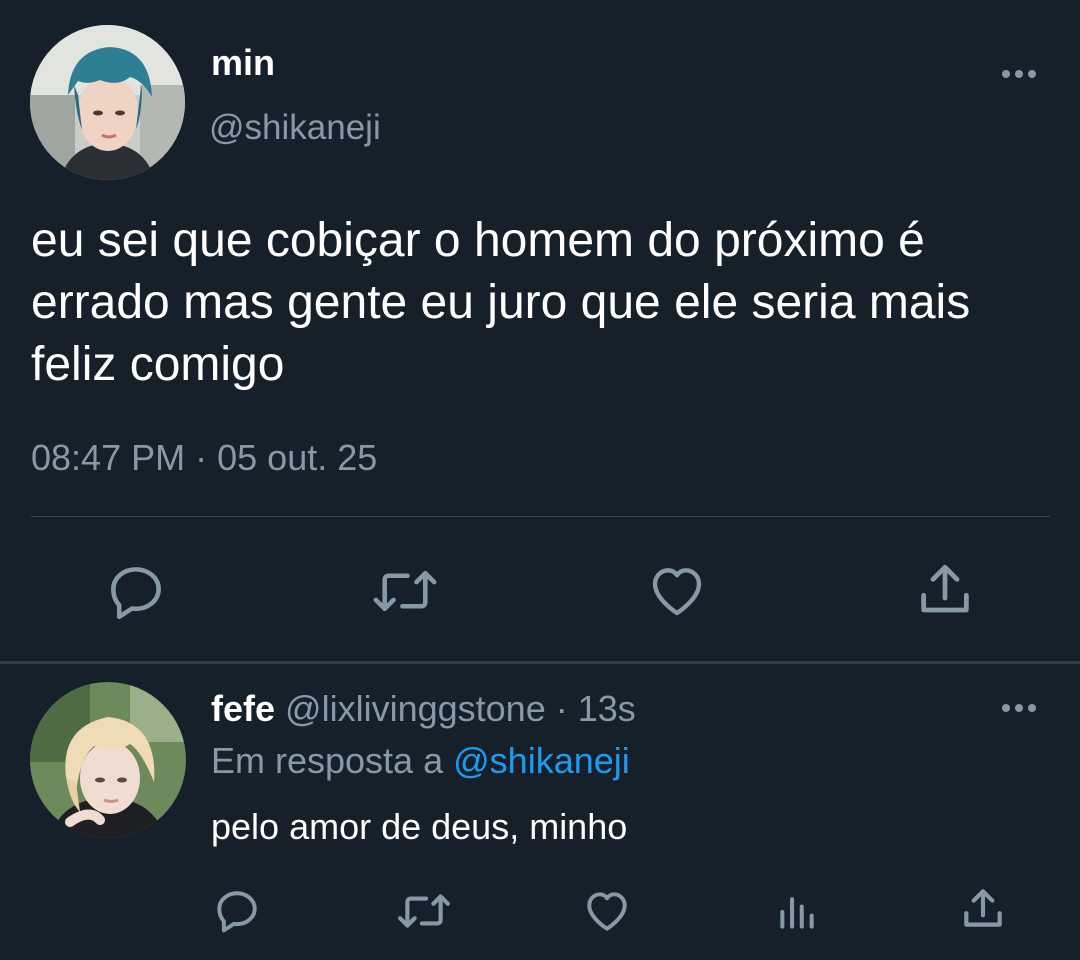  Describe the element at coordinates (327, 760) in the screenshot. I see `reply-prefix: Em resposta a` at that location.